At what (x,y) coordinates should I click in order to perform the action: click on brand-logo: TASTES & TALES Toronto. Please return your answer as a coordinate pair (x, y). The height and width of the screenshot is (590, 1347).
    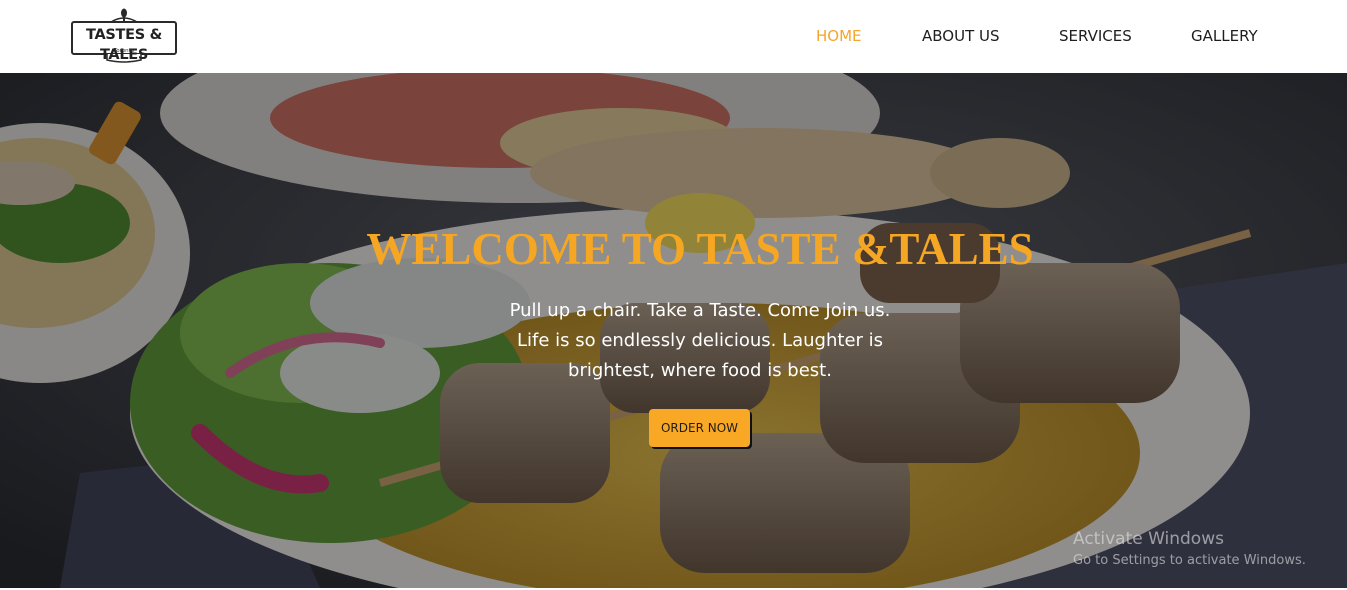
    Looking at the image, I should click on (125, 37).